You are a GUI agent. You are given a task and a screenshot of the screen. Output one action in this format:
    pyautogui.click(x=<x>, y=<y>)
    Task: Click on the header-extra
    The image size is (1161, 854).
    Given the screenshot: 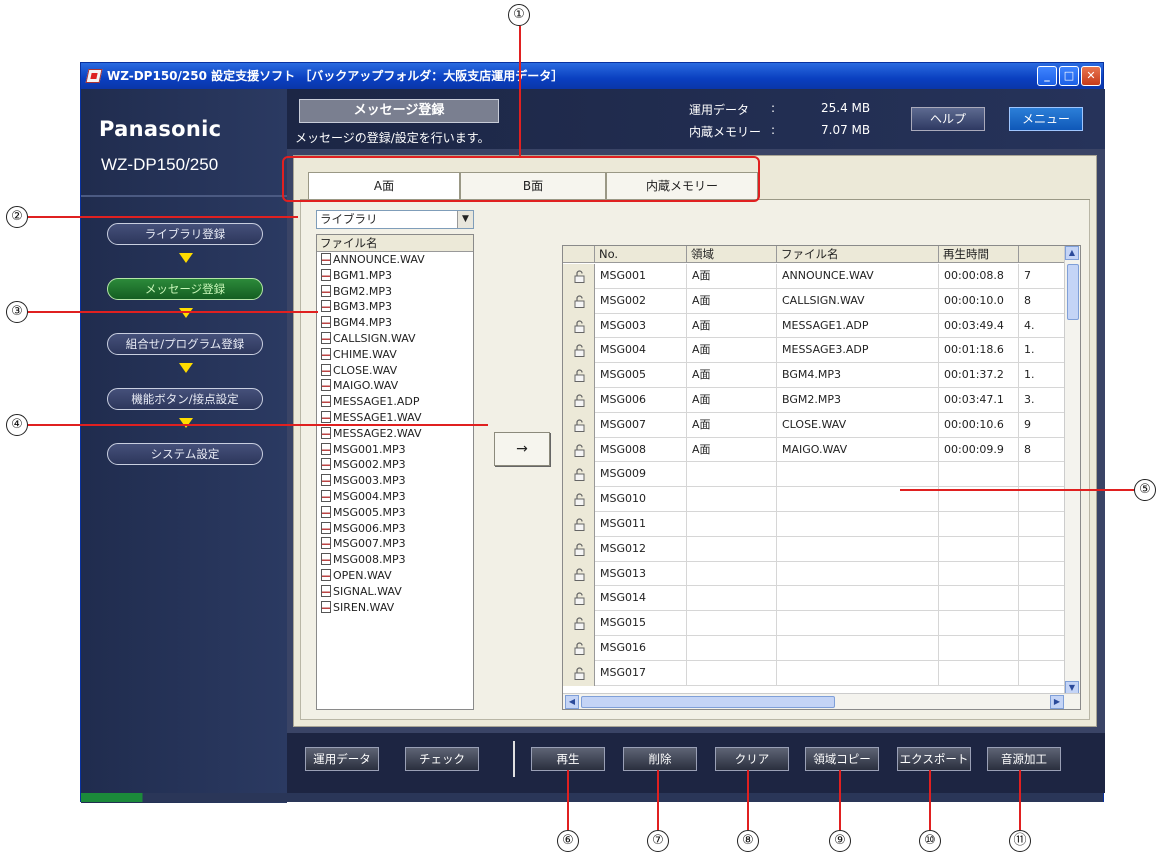 What is the action you would take?
    pyautogui.click(x=1042, y=254)
    